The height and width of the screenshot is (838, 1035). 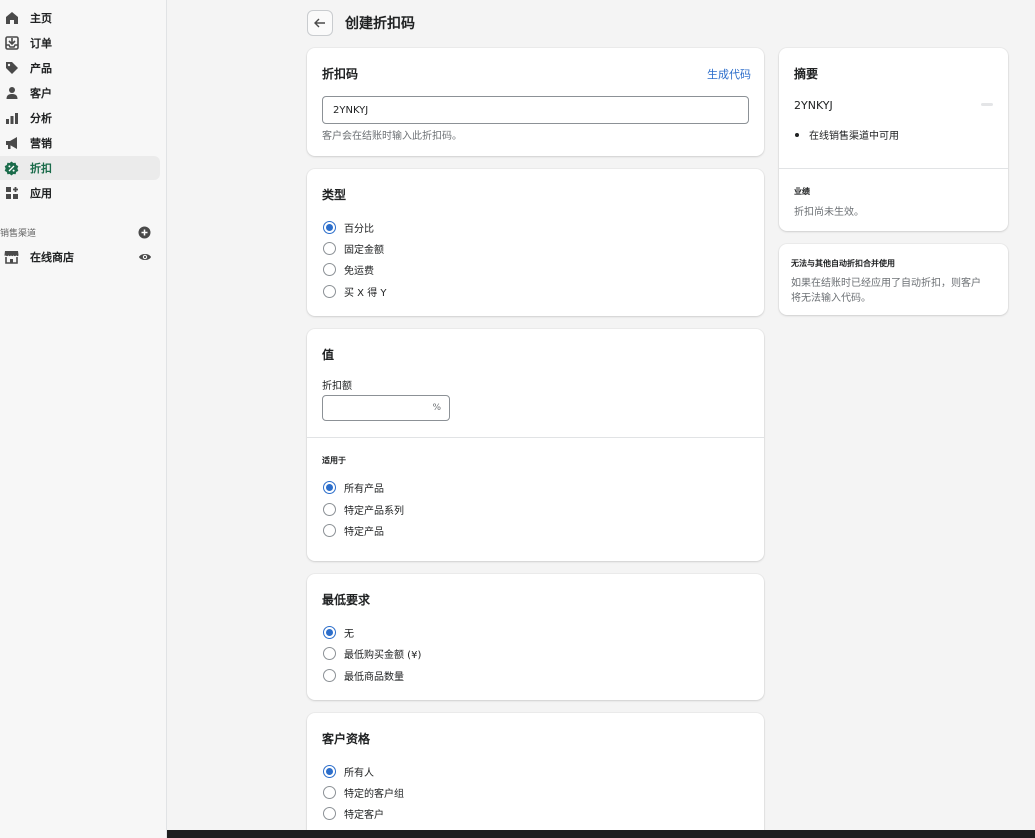 What do you see at coordinates (11, 68) in the screenshot?
I see `tag-icon` at bounding box center [11, 68].